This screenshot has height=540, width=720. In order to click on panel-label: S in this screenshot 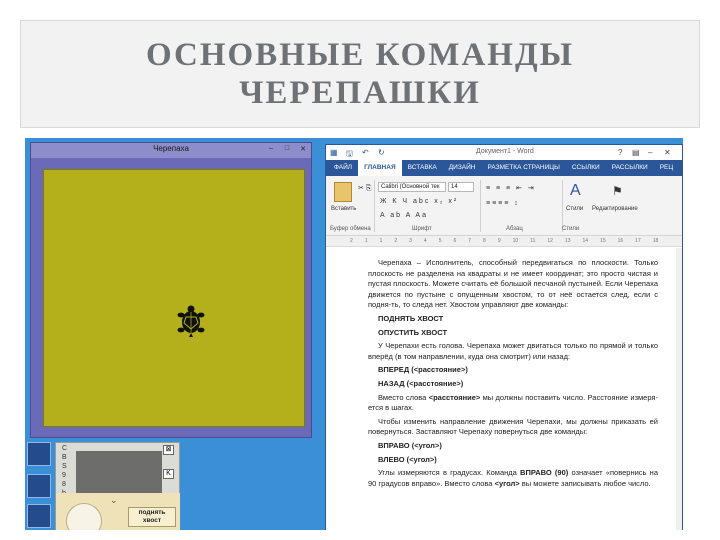, I will do `click(64, 466)`.